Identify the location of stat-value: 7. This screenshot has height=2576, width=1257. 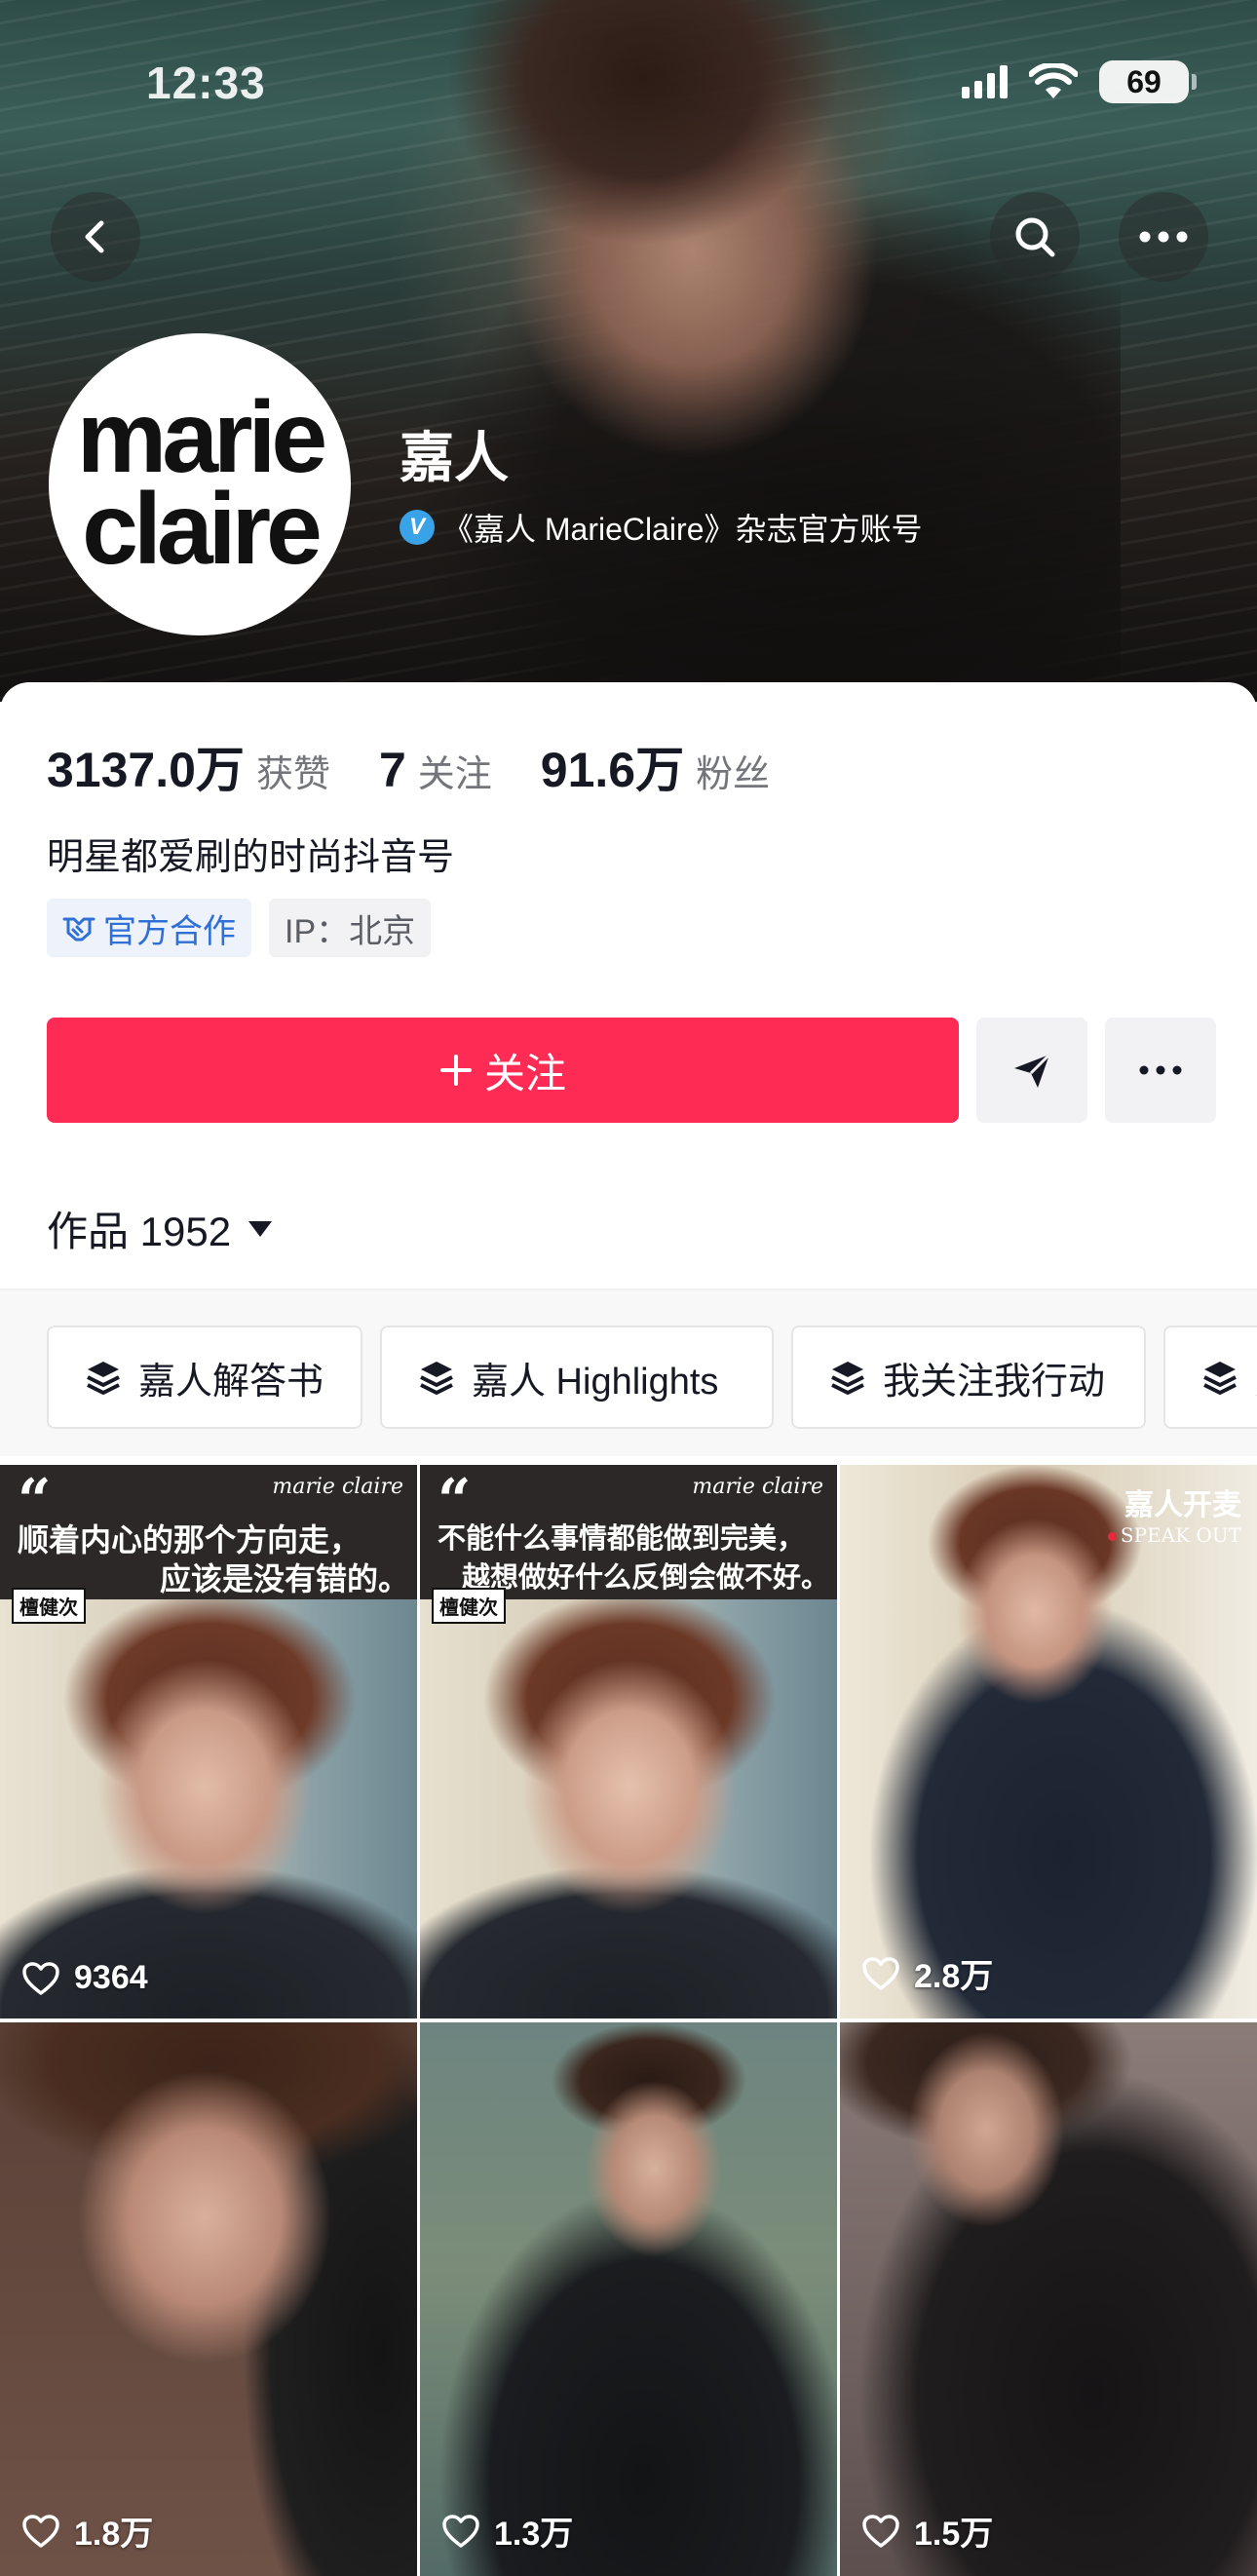
(392, 770).